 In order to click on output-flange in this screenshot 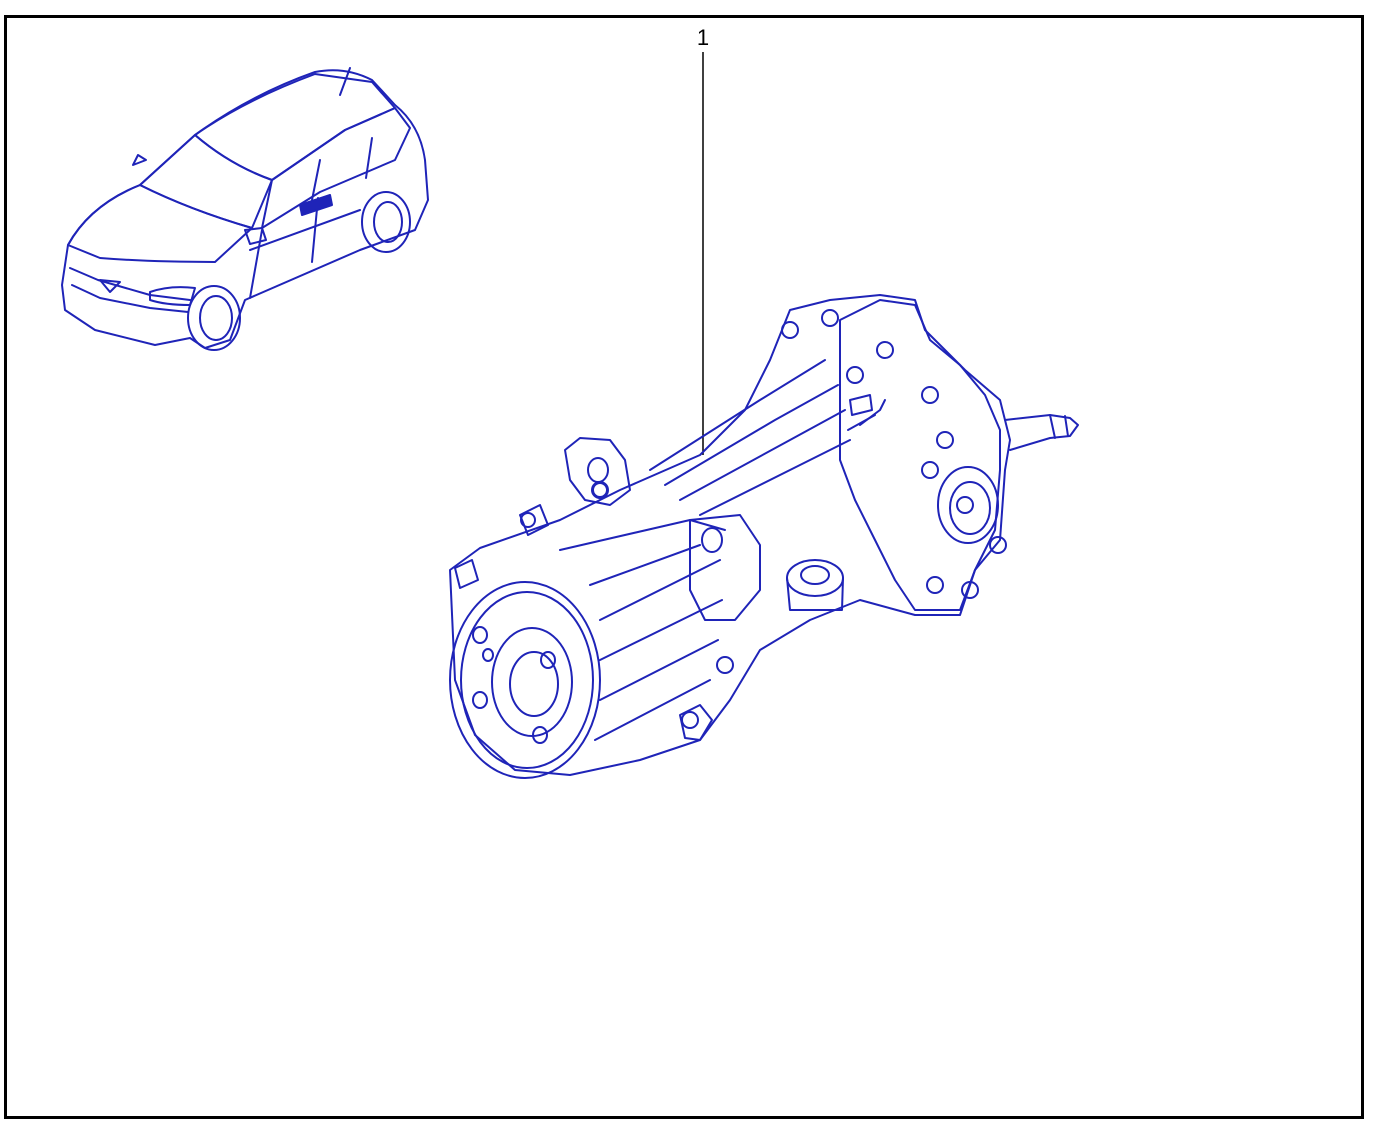, I will do `click(525, 680)`.